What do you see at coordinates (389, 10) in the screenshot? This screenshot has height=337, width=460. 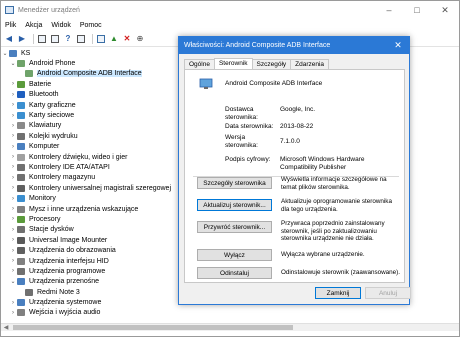 I see `minimize-icon: –` at bounding box center [389, 10].